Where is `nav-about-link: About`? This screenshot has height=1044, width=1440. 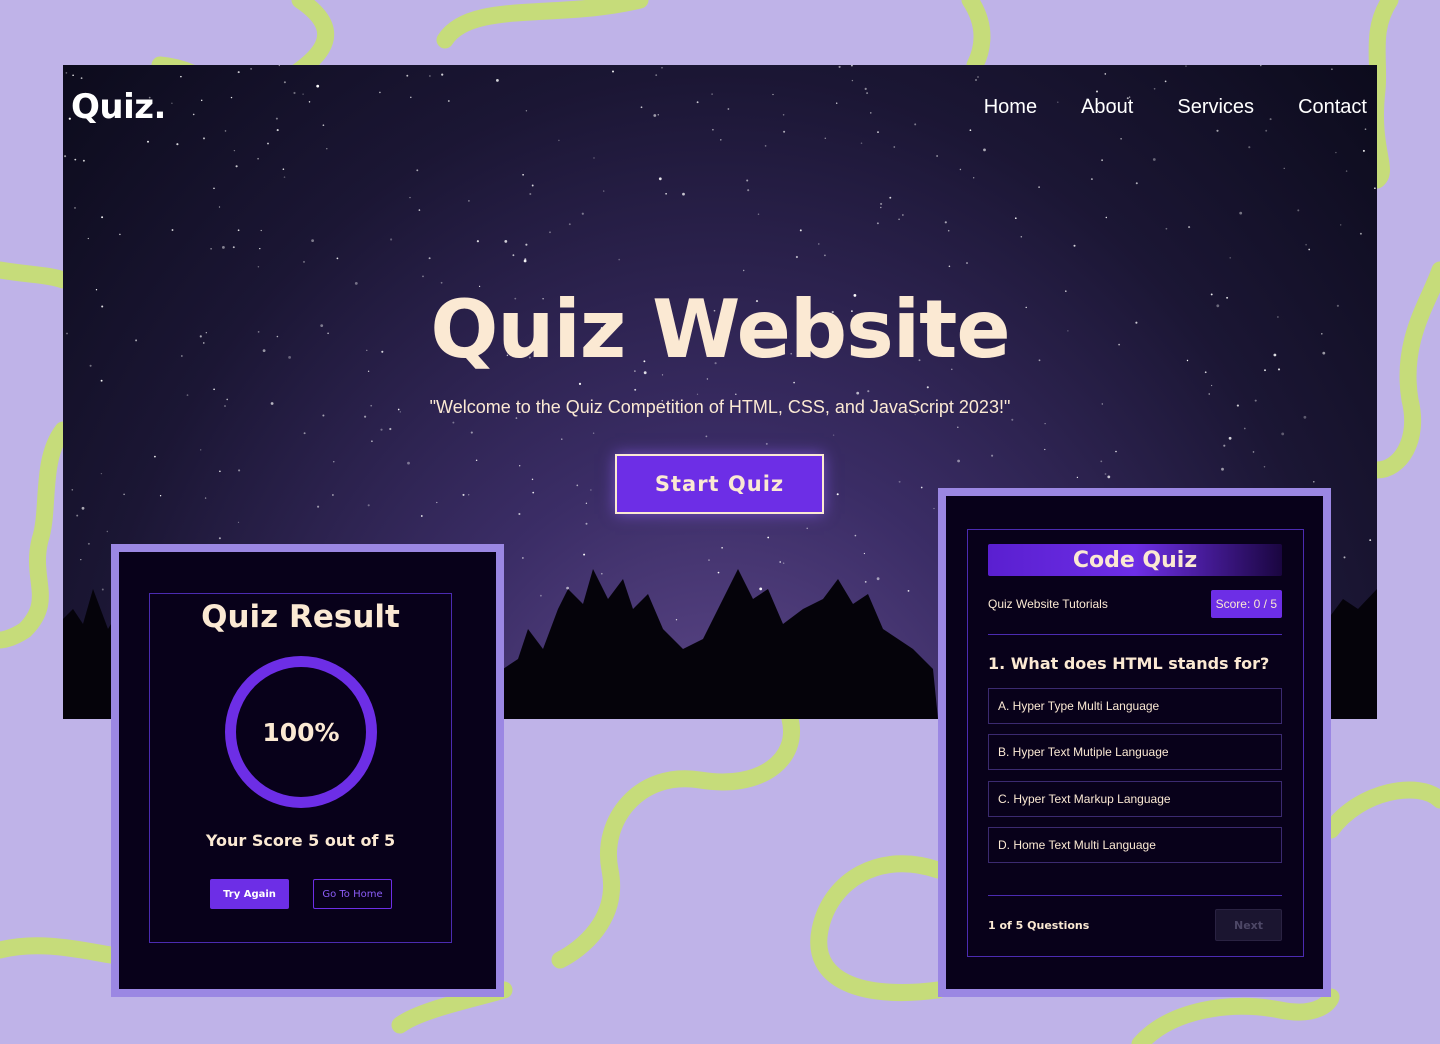 nav-about-link: About is located at coordinates (1107, 107).